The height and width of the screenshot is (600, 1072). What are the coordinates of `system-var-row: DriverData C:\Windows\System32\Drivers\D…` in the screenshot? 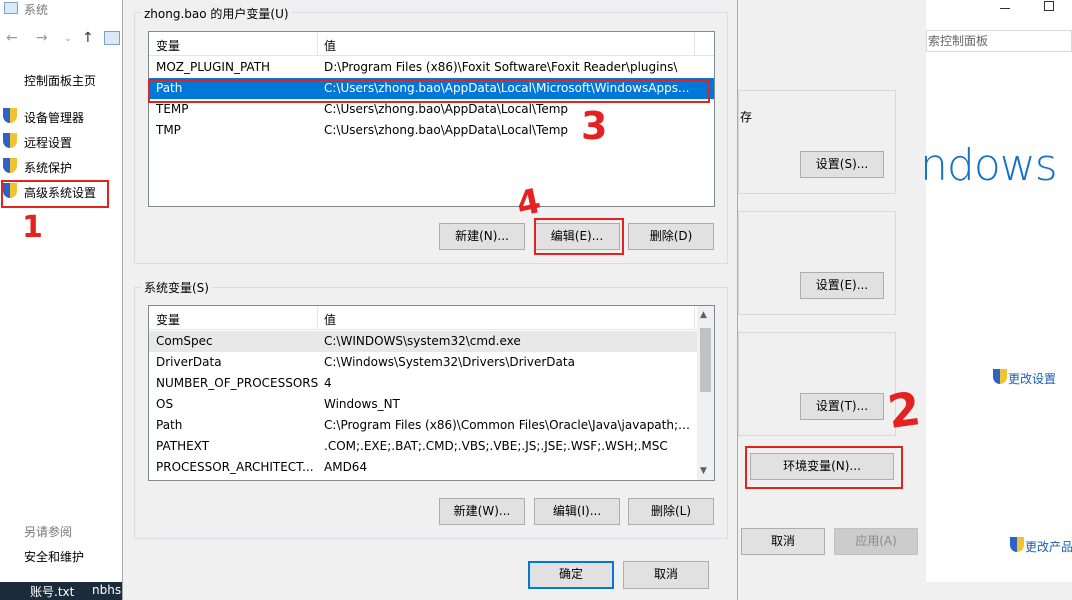 It's located at (431, 362).